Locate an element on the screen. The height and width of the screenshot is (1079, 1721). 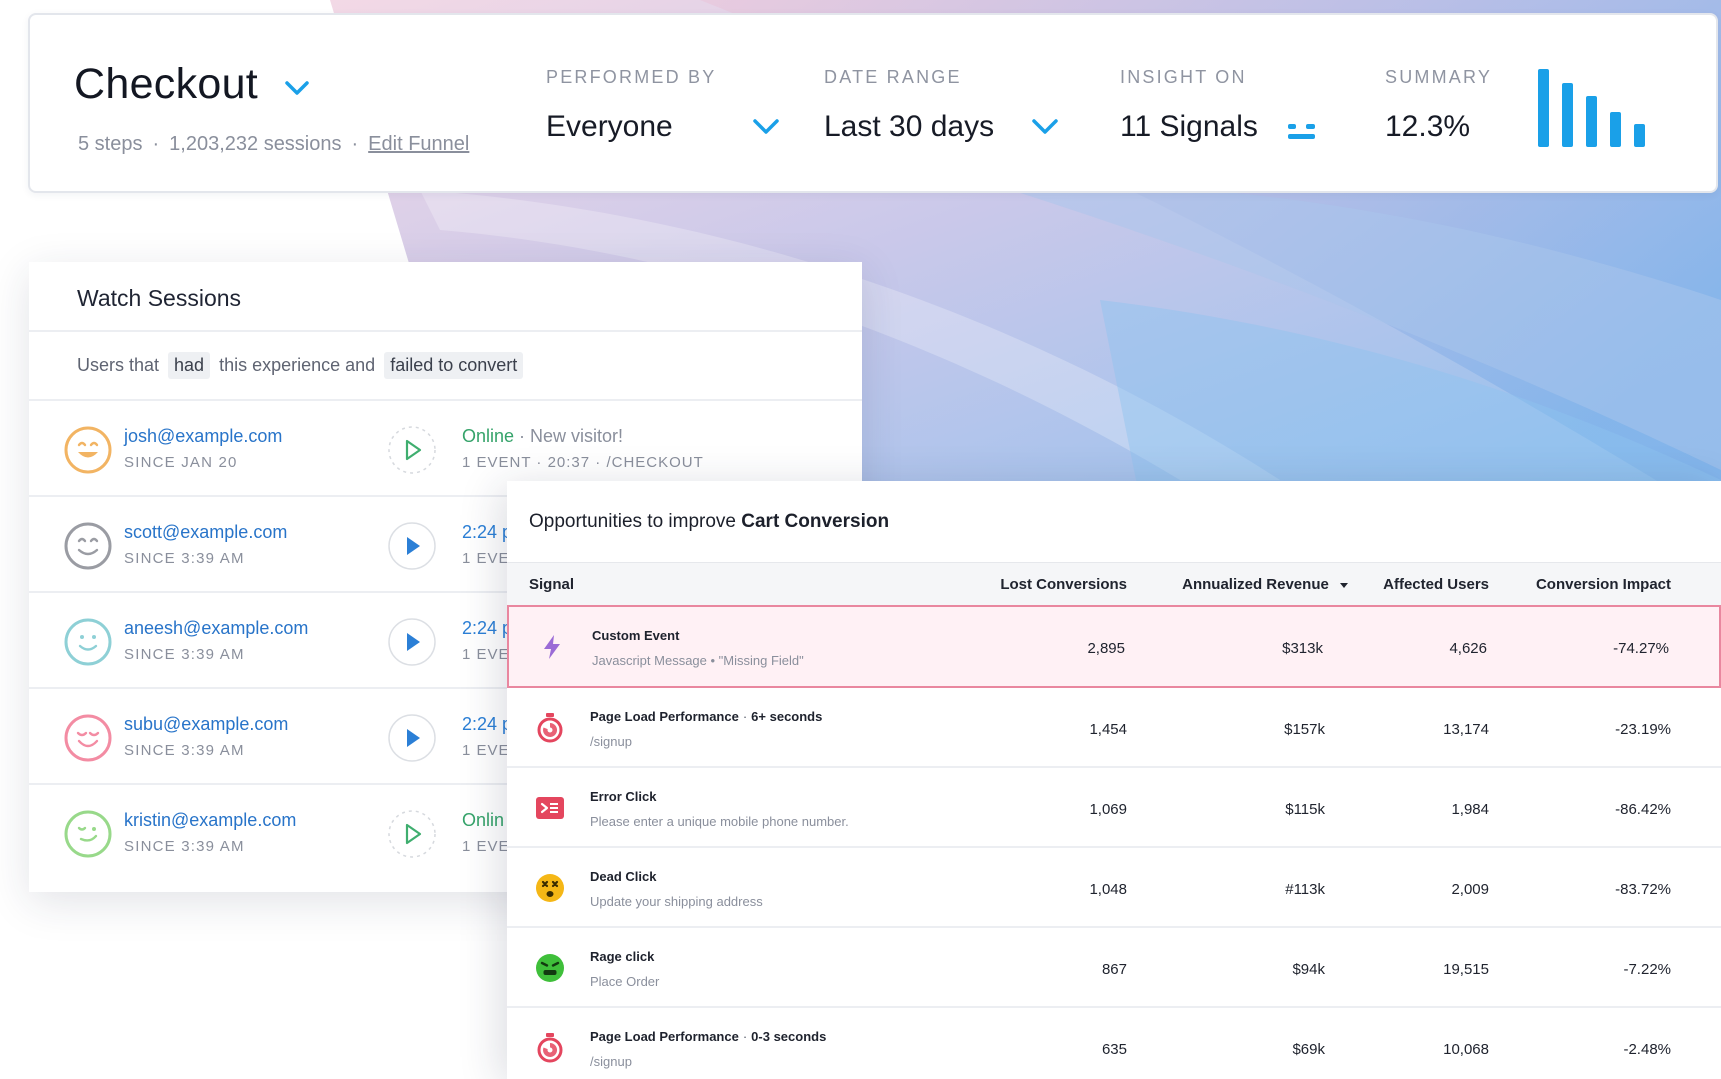
session-email: scott@example.com is located at coordinates (205, 532).